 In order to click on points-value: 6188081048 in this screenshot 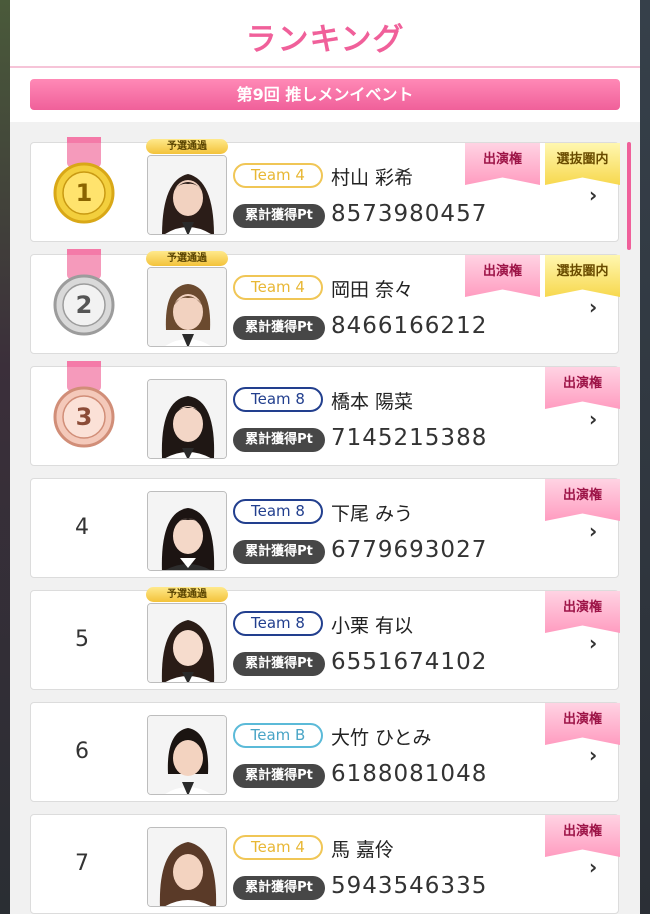, I will do `click(409, 774)`.